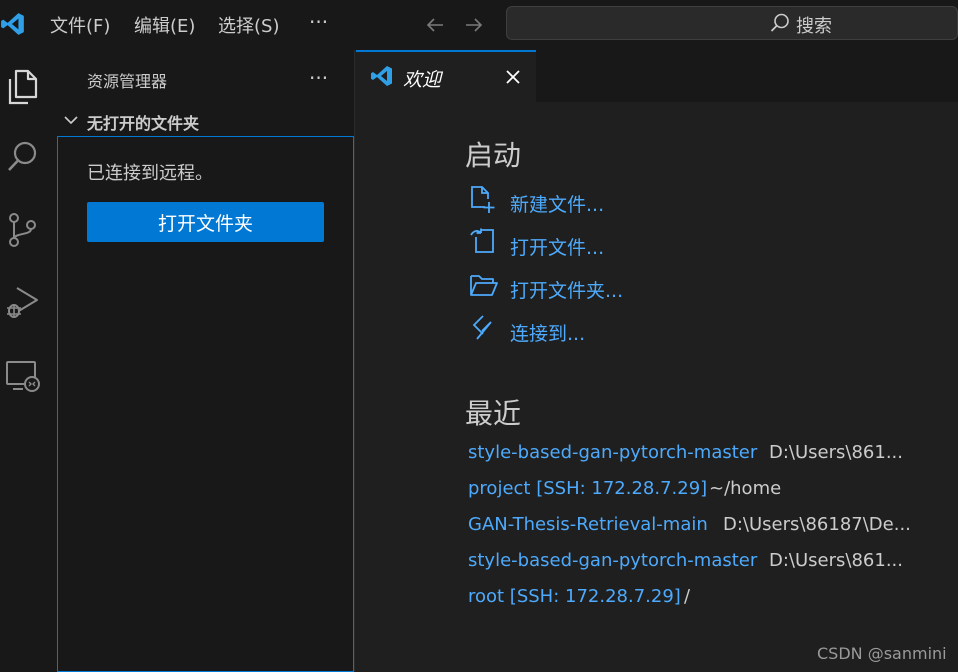  What do you see at coordinates (574, 596) in the screenshot?
I see `recent-item-name: root [SSH: 172.28.7.29]` at bounding box center [574, 596].